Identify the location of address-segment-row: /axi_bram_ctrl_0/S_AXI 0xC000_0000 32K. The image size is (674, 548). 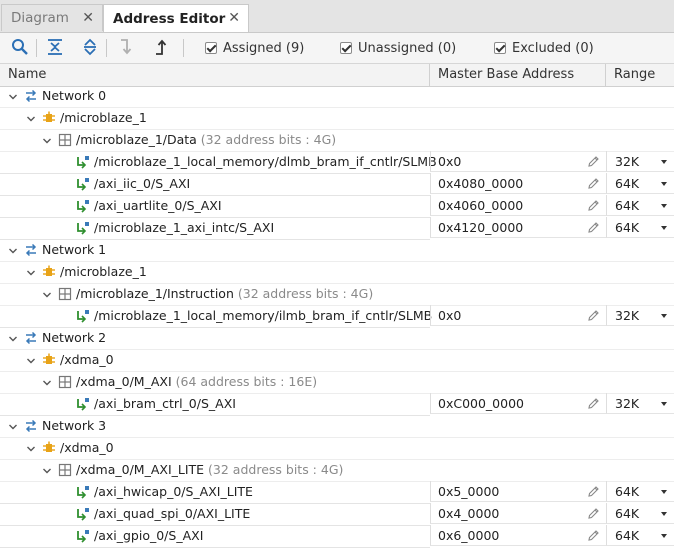
(337, 404).